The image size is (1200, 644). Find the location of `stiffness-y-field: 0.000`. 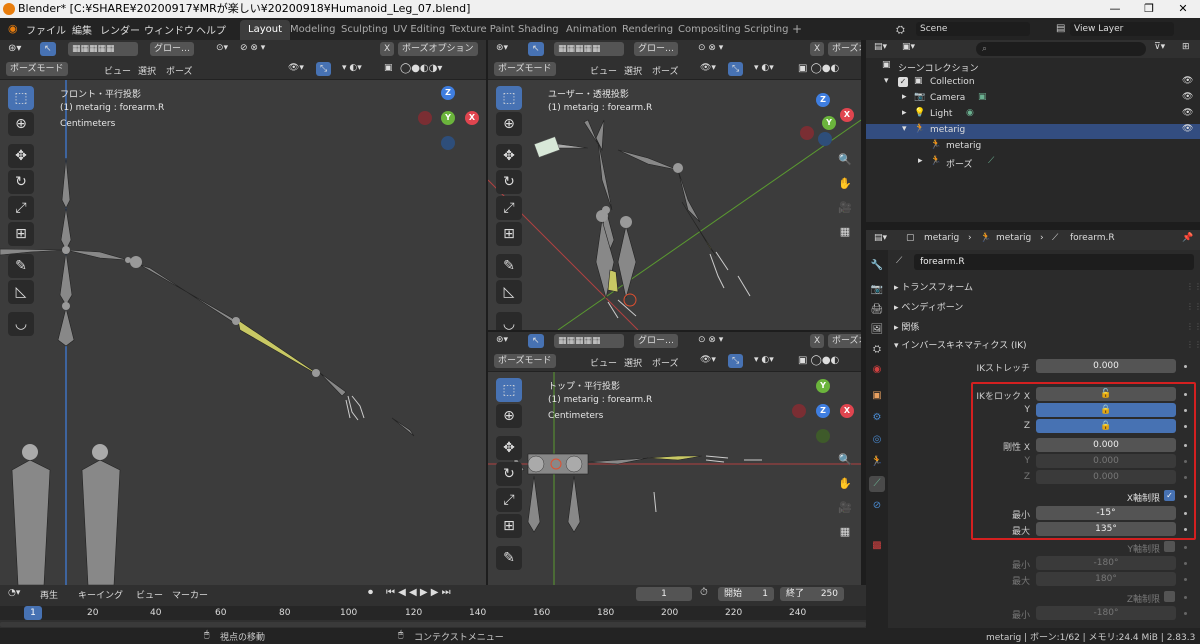

stiffness-y-field: 0.000 is located at coordinates (1106, 461).